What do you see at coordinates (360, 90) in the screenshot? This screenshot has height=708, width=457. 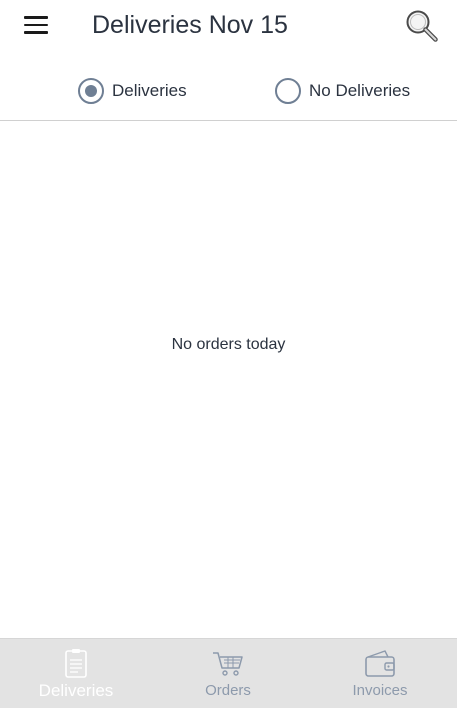 I see `radio-label: No Deliveries` at bounding box center [360, 90].